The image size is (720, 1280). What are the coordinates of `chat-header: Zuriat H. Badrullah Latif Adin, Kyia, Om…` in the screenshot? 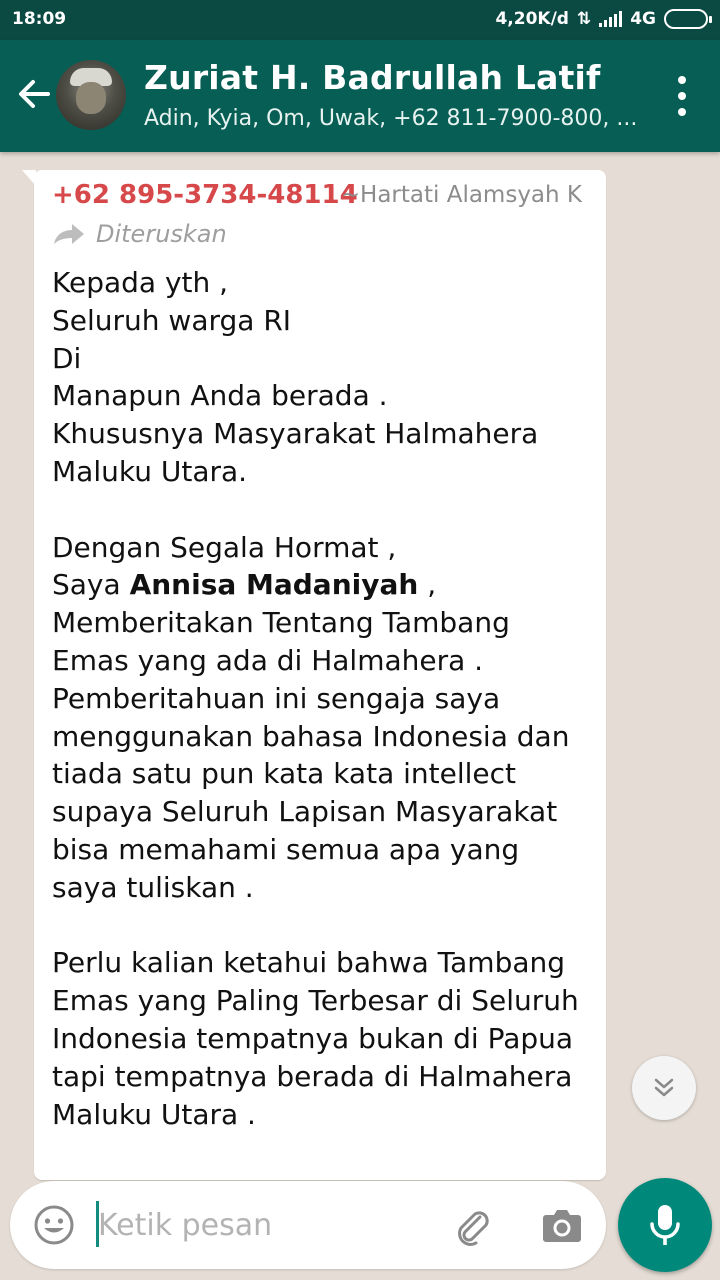 It's located at (360, 96).